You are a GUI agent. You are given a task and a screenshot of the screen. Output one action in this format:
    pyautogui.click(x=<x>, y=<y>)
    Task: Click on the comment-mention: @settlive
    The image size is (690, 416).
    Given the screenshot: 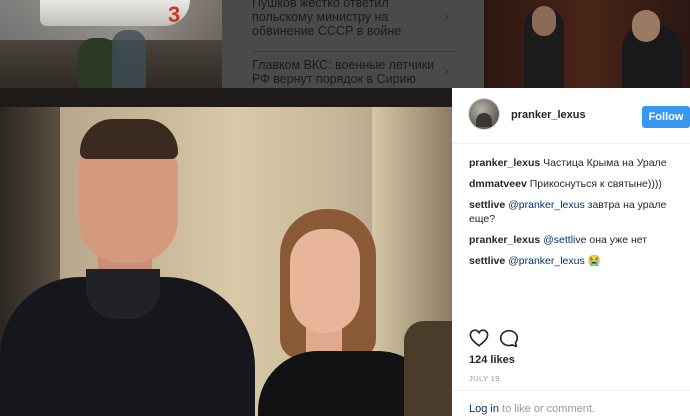 What is the action you would take?
    pyautogui.click(x=564, y=240)
    